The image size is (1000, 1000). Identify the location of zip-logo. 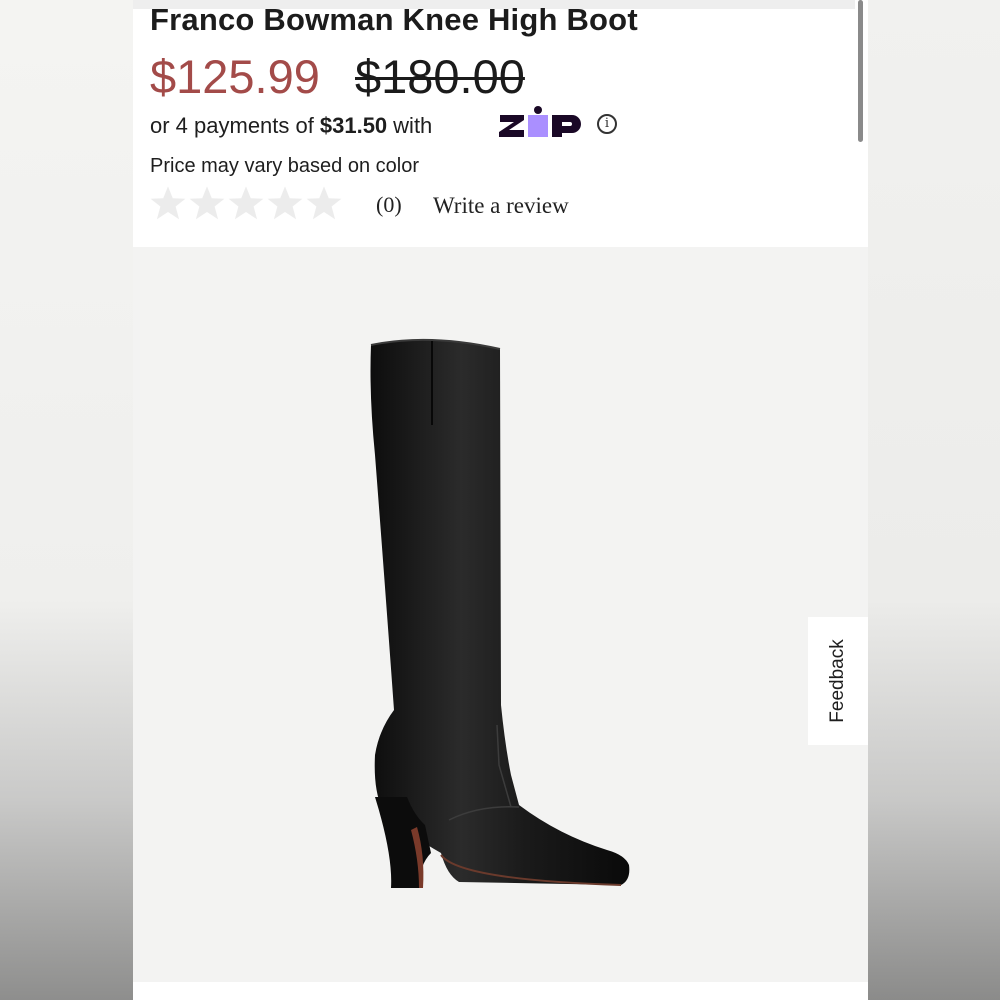
(542, 122).